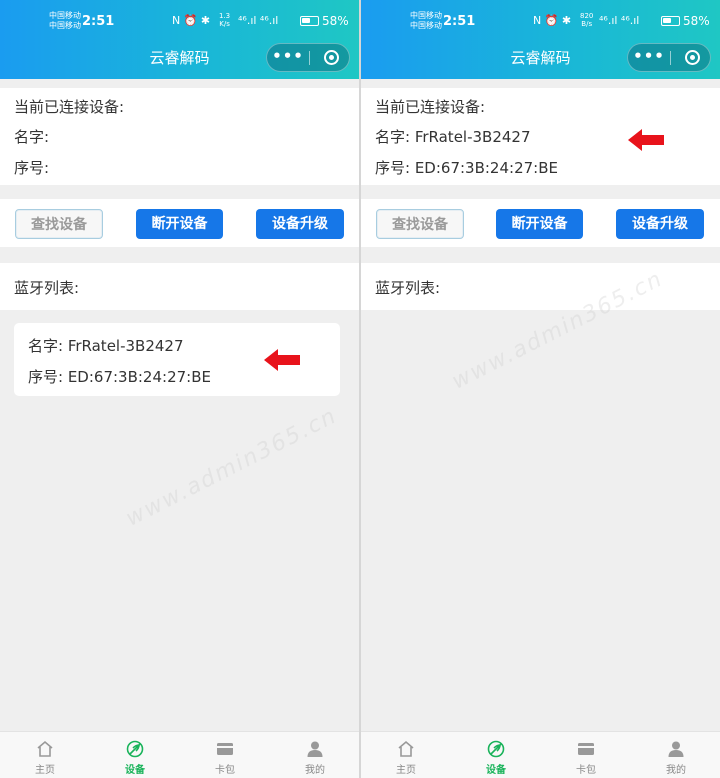 This screenshot has width=720, height=778. What do you see at coordinates (453, 137) in the screenshot?
I see `connected-name: 名字: FrRatel-3B2427` at bounding box center [453, 137].